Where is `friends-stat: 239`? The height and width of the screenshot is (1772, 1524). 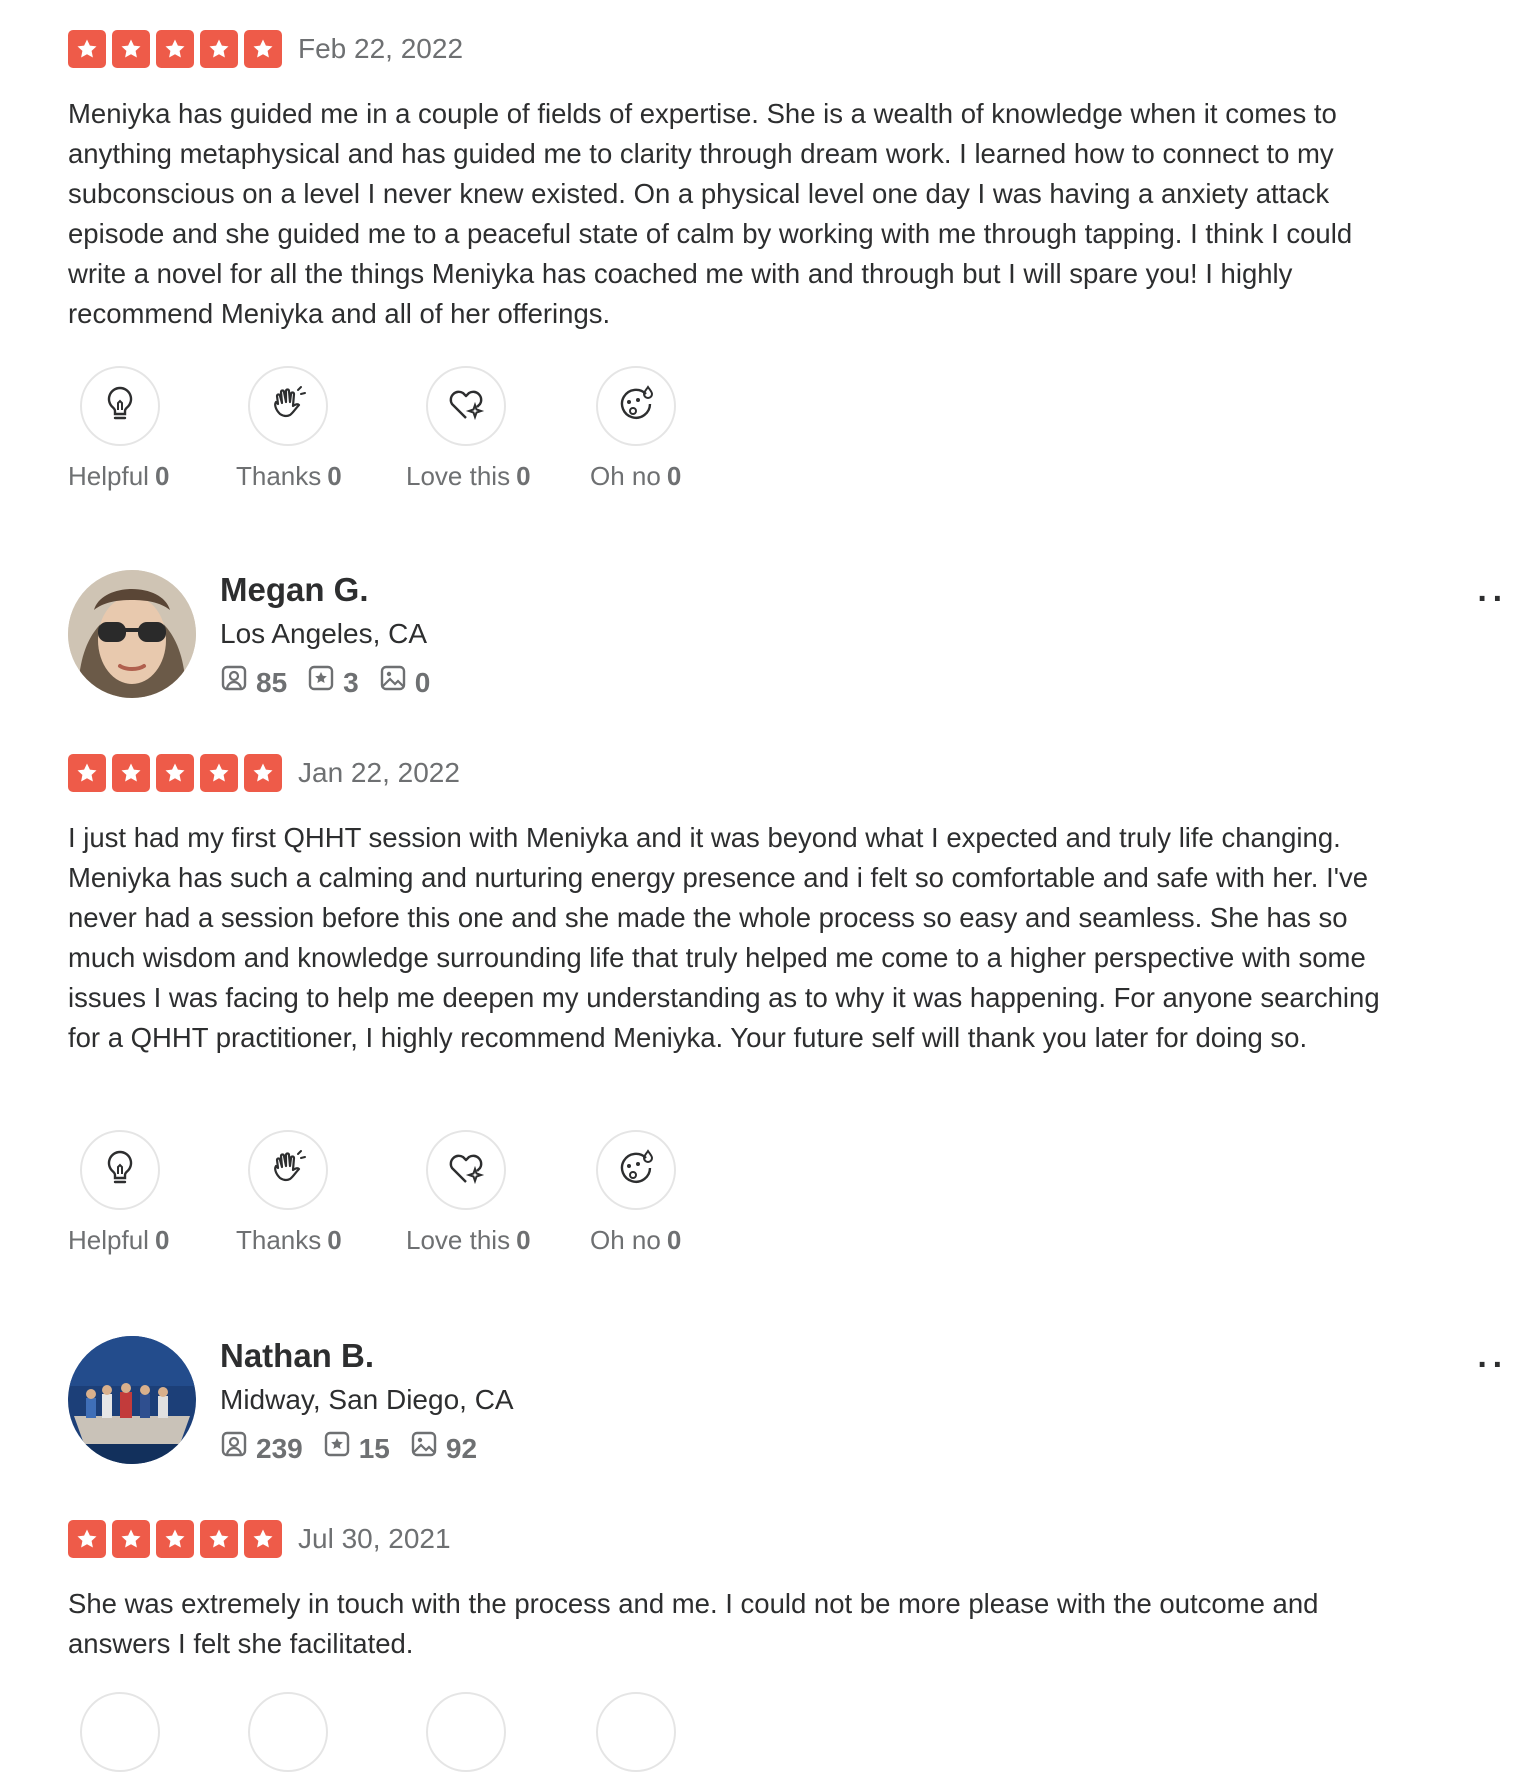
friends-stat: 239 is located at coordinates (261, 1448).